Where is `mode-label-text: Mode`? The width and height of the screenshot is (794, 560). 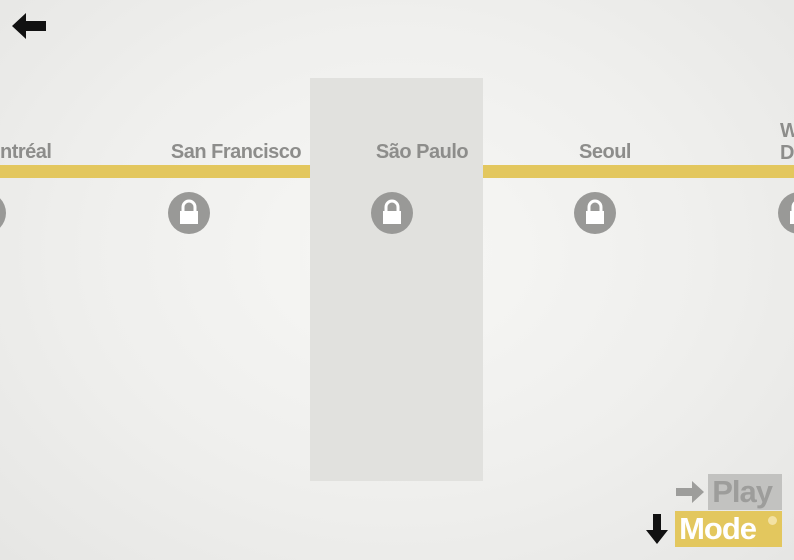
mode-label-text: Mode is located at coordinates (718, 528).